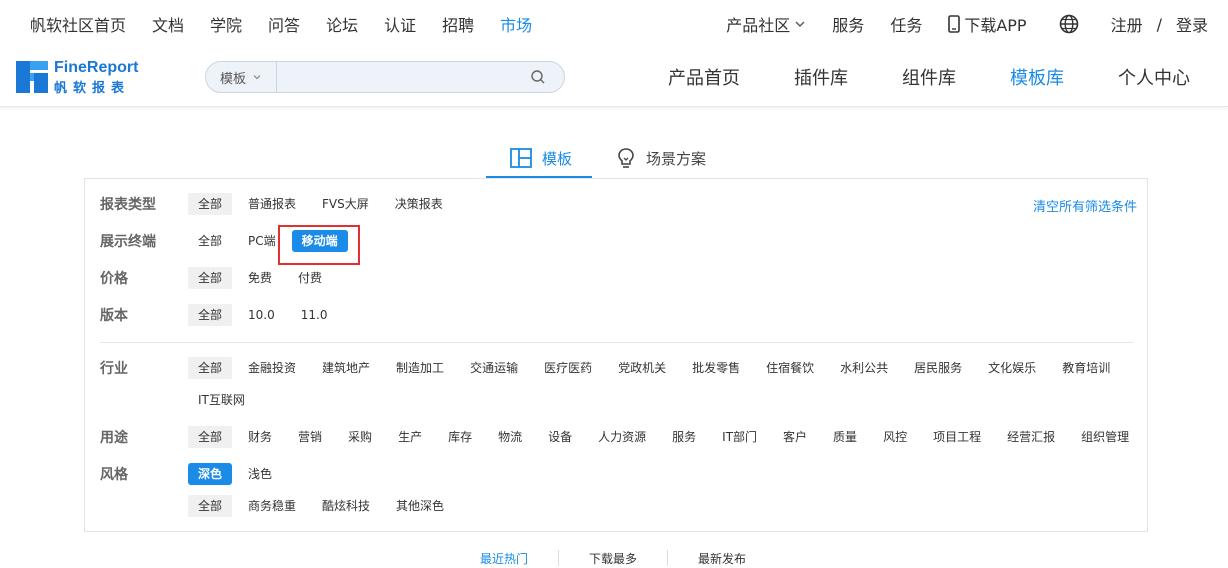 The height and width of the screenshot is (568, 1228). I want to click on filter-label: 行业, so click(114, 369).